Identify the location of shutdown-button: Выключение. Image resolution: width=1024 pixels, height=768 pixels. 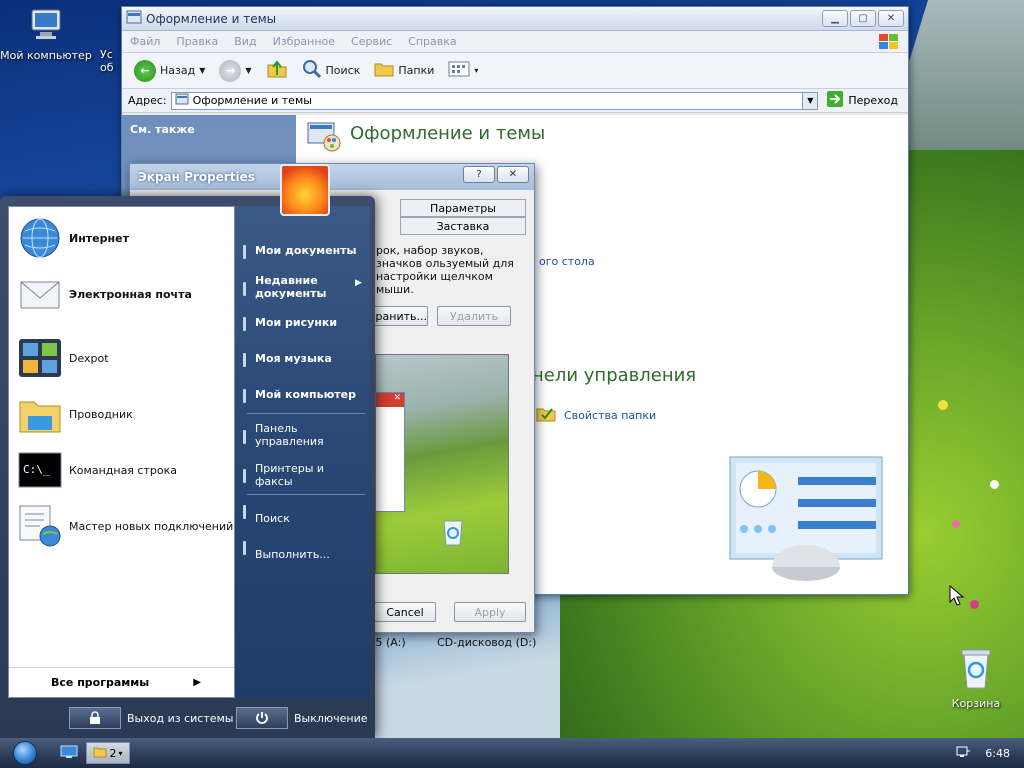
(302, 718).